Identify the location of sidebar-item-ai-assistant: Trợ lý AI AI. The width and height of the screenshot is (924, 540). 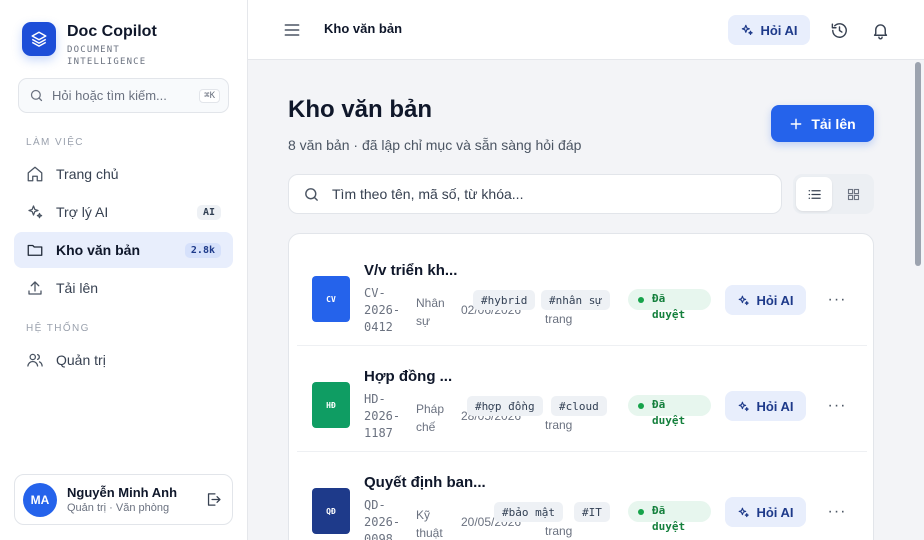
(123, 212).